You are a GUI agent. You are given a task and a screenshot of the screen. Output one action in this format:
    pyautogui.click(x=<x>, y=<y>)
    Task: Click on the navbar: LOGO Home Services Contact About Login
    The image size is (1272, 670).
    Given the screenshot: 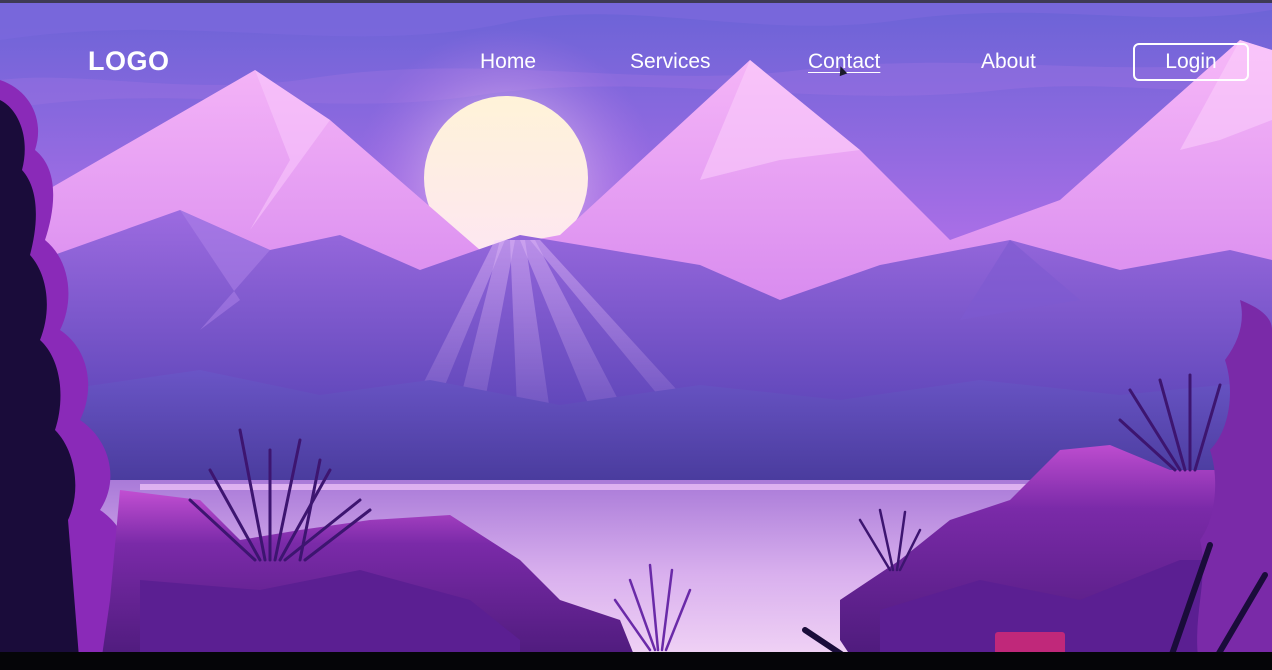 What is the action you would take?
    pyautogui.click(x=636, y=62)
    